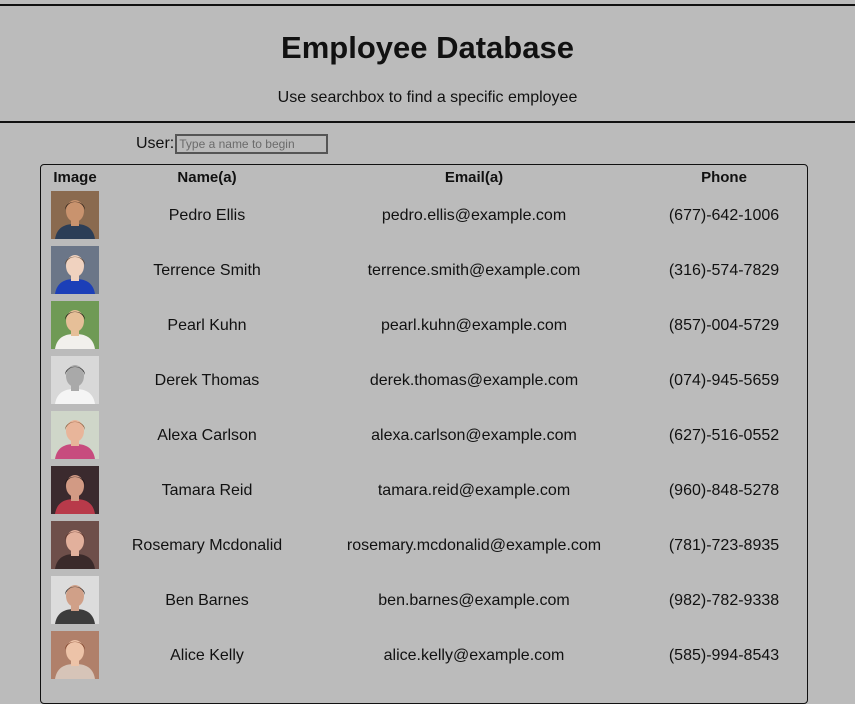 This screenshot has height=704, width=855. What do you see at coordinates (207, 270) in the screenshot?
I see `employee-name: Terrence Smith` at bounding box center [207, 270].